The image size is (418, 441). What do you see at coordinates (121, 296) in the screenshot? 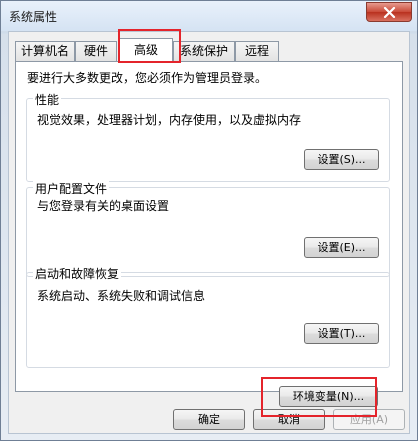
I see `startup-recovery-description: 系统启动、系统失败和调试信息` at bounding box center [121, 296].